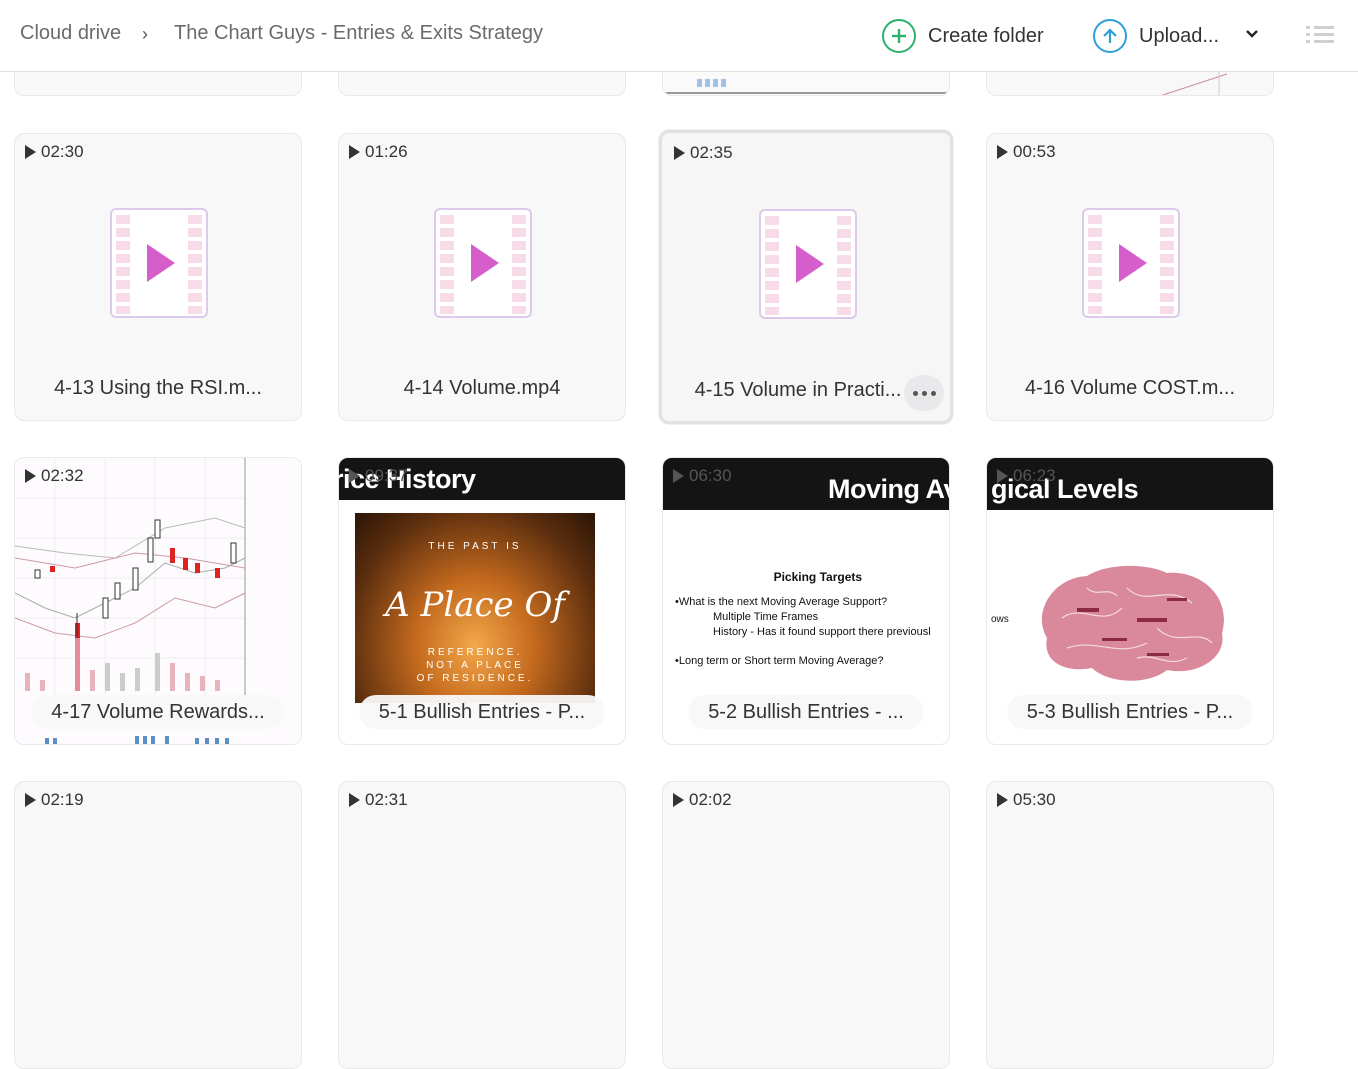 This screenshot has width=1358, height=1069. I want to click on file-name: 4-14 Volume.mp4, so click(482, 388).